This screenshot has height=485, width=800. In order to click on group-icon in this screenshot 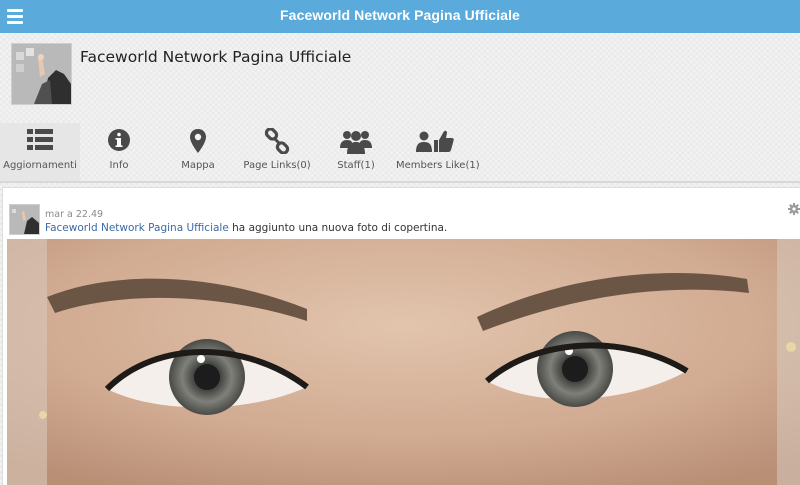, I will do `click(356, 141)`.